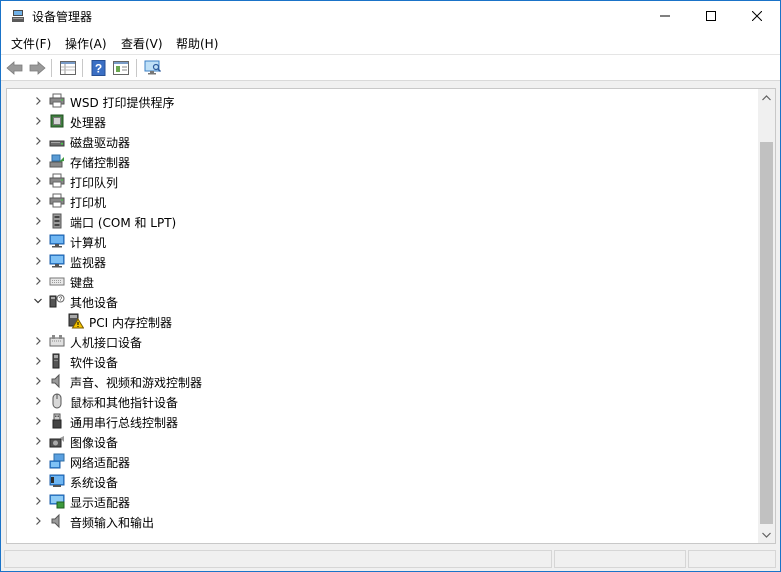 The height and width of the screenshot is (572, 781). Describe the element at coordinates (383, 441) in the screenshot. I see `tree-category: 图像设备` at that location.